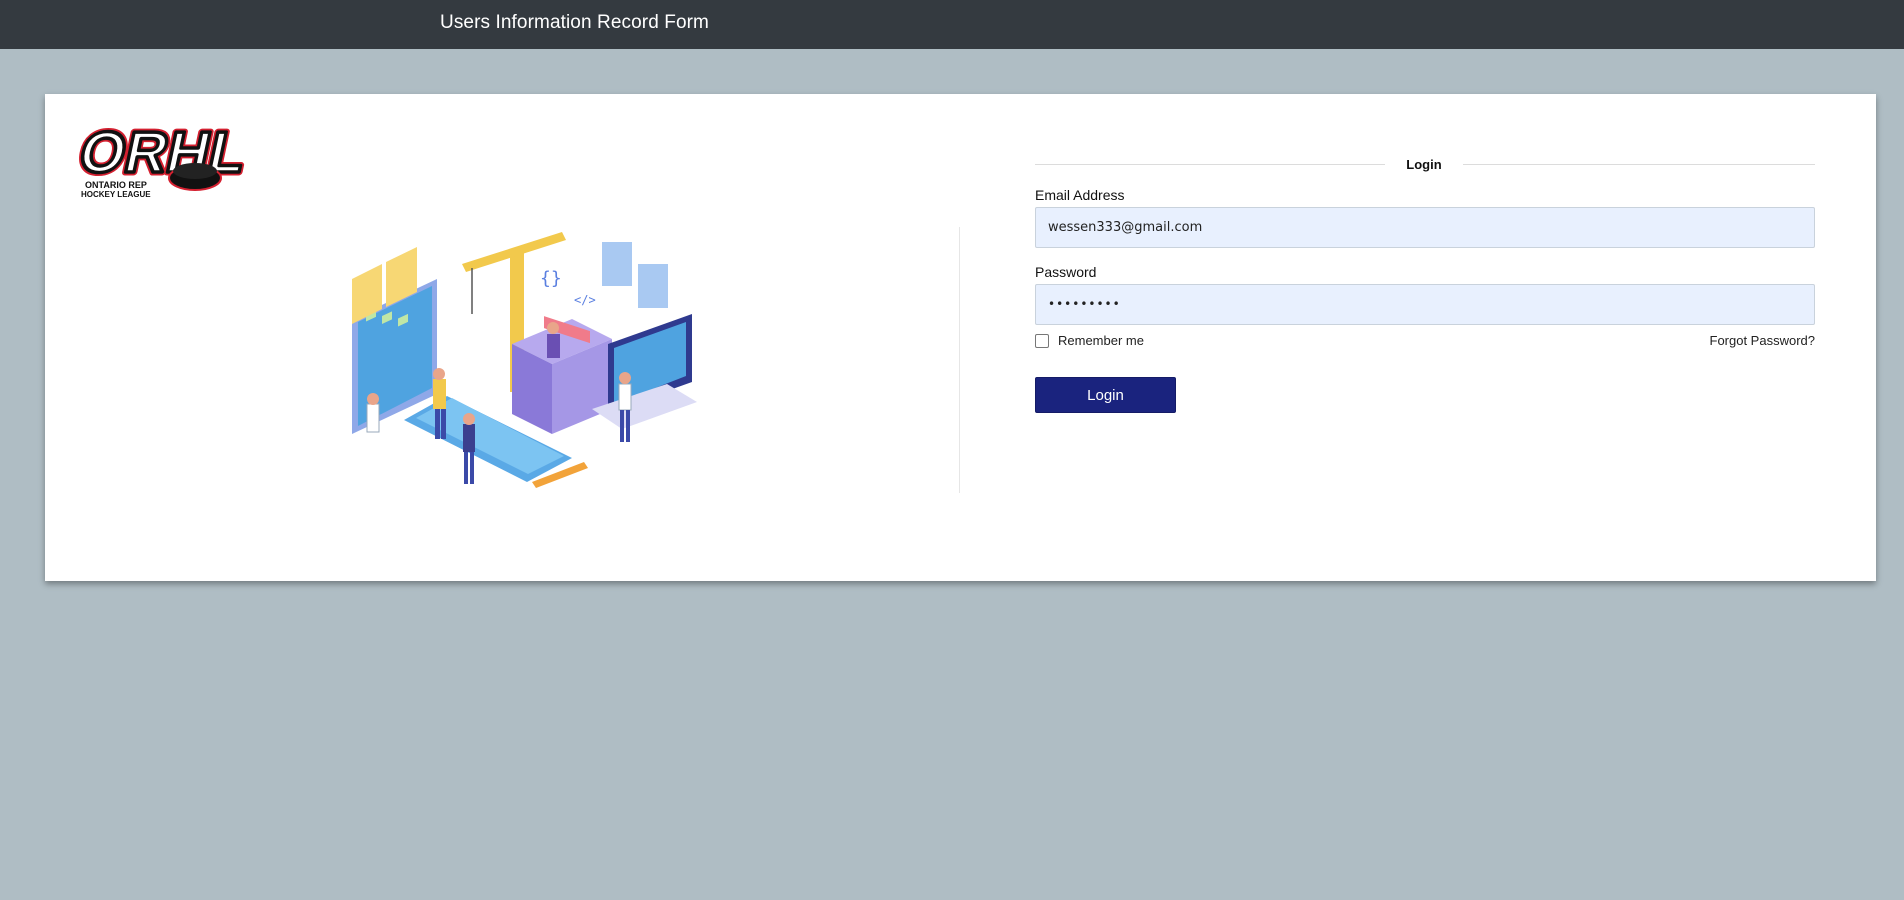 The width and height of the screenshot is (1904, 900). What do you see at coordinates (1101, 340) in the screenshot?
I see `remember-label: Remember me` at bounding box center [1101, 340].